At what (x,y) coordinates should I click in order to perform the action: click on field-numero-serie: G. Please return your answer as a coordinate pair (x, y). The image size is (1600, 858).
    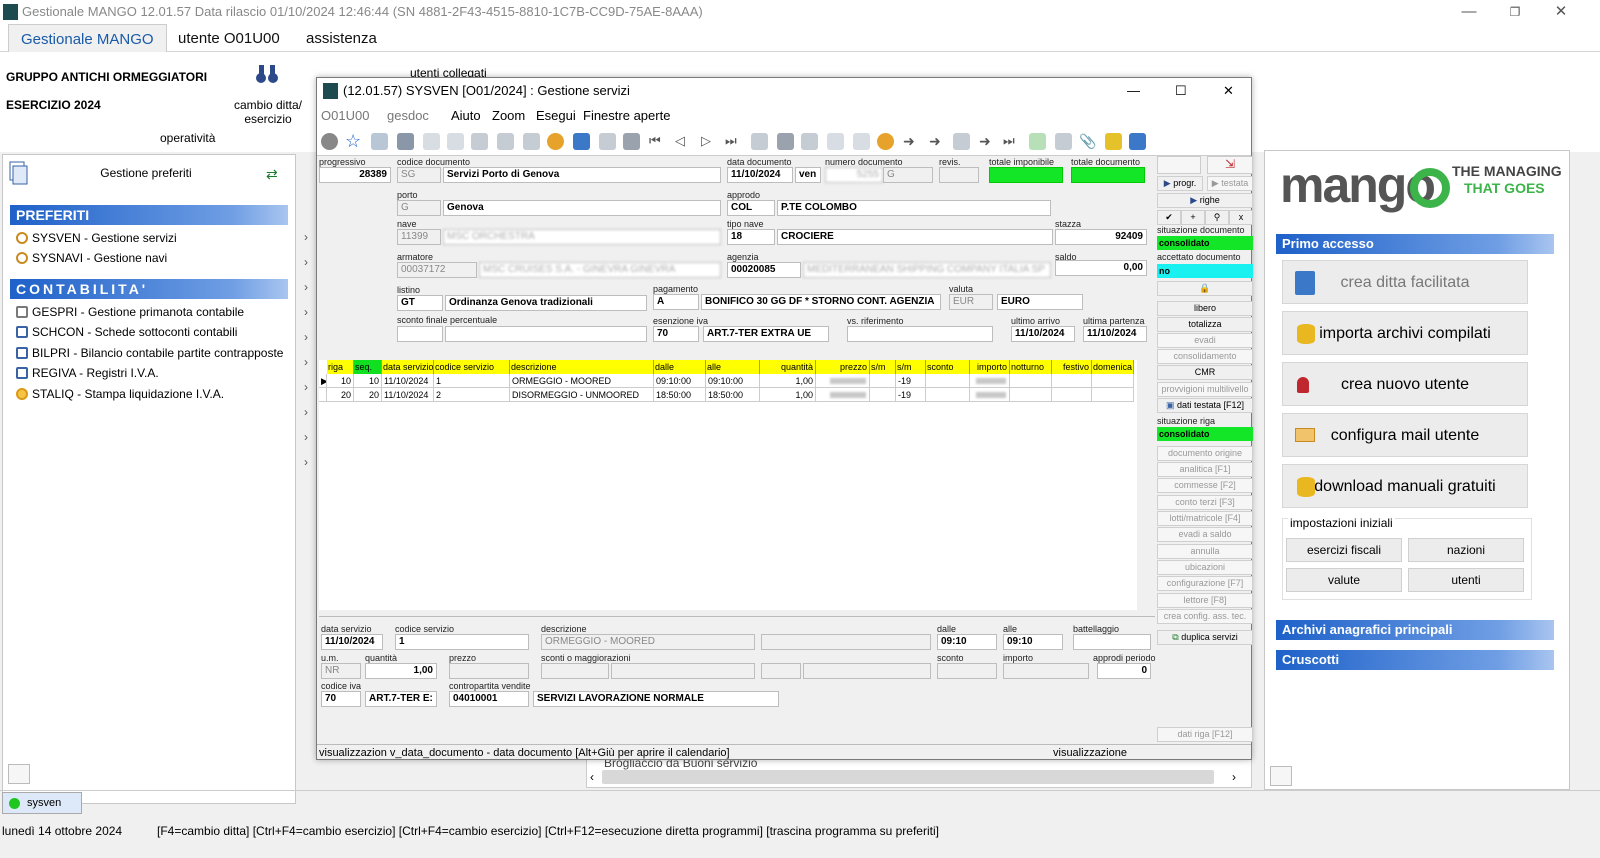
    Looking at the image, I should click on (908, 175).